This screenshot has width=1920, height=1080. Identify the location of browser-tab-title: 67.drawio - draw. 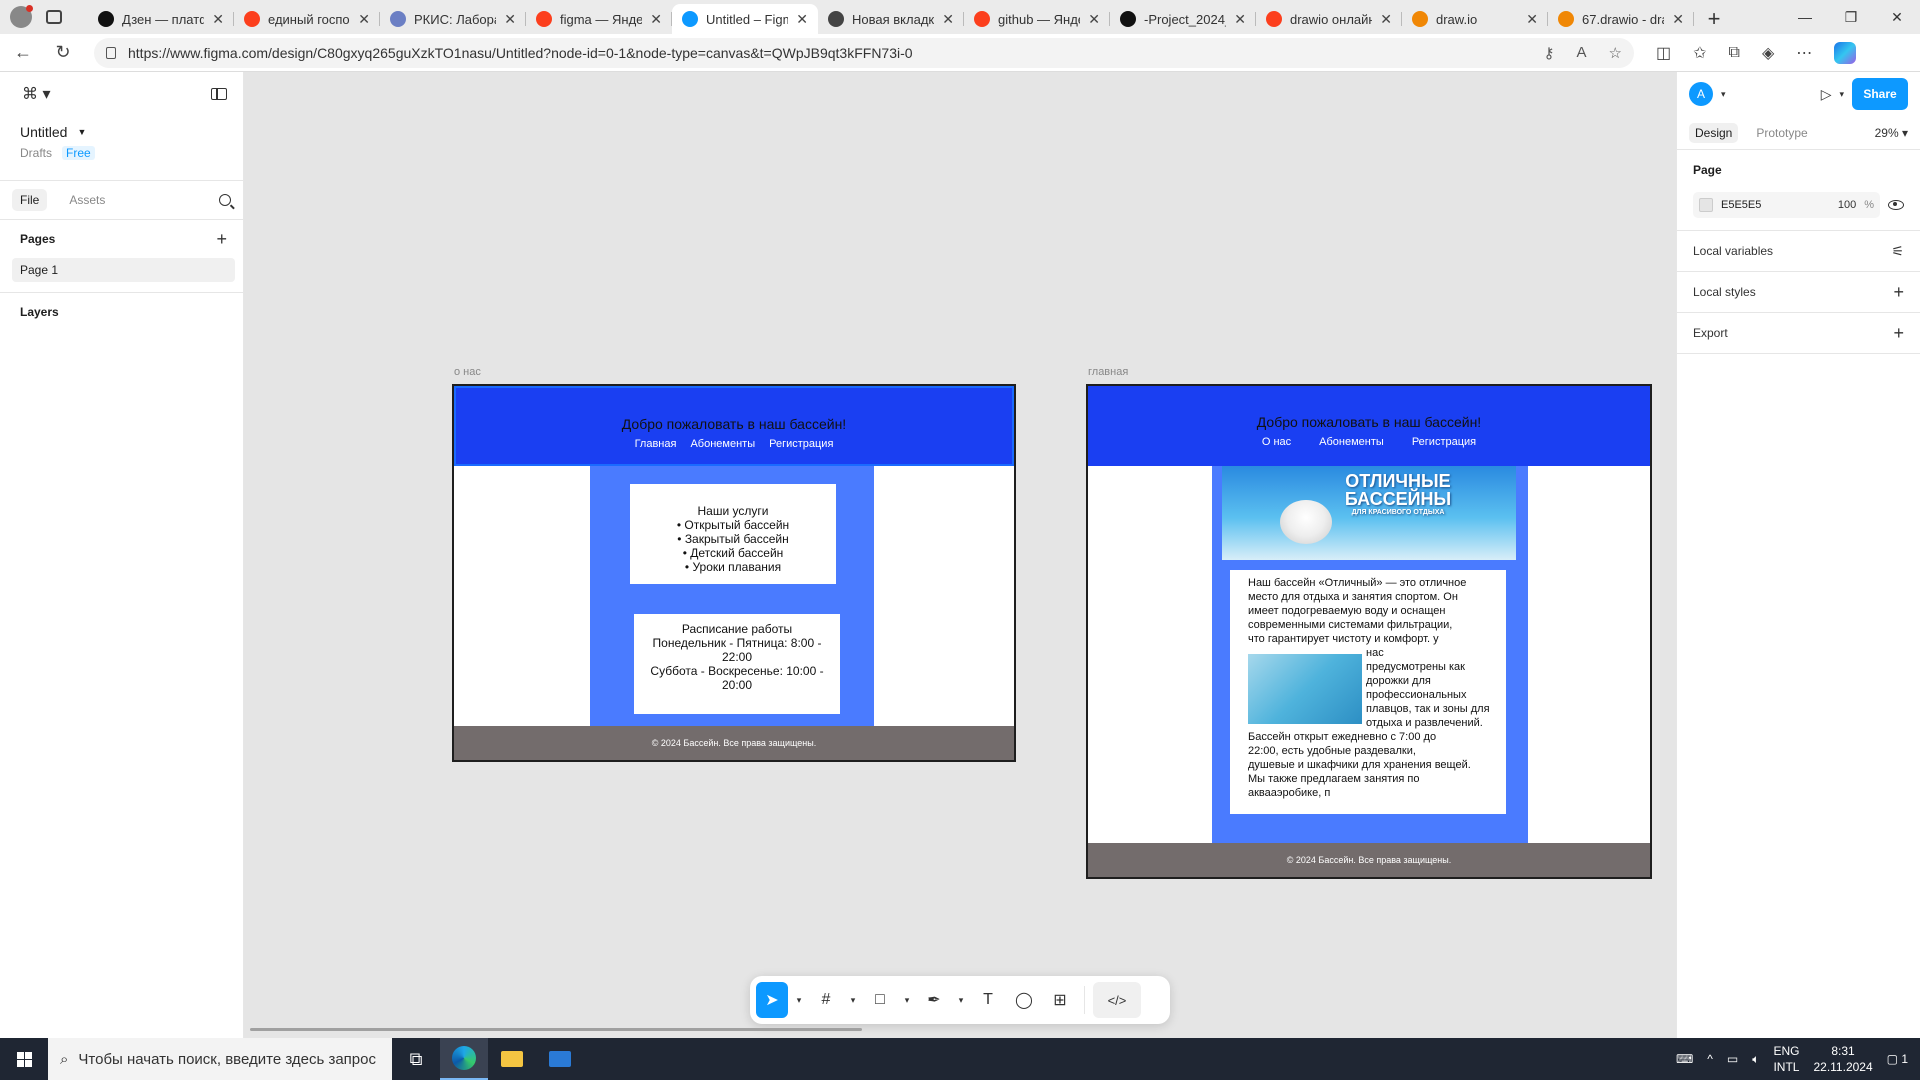
(1623, 19).